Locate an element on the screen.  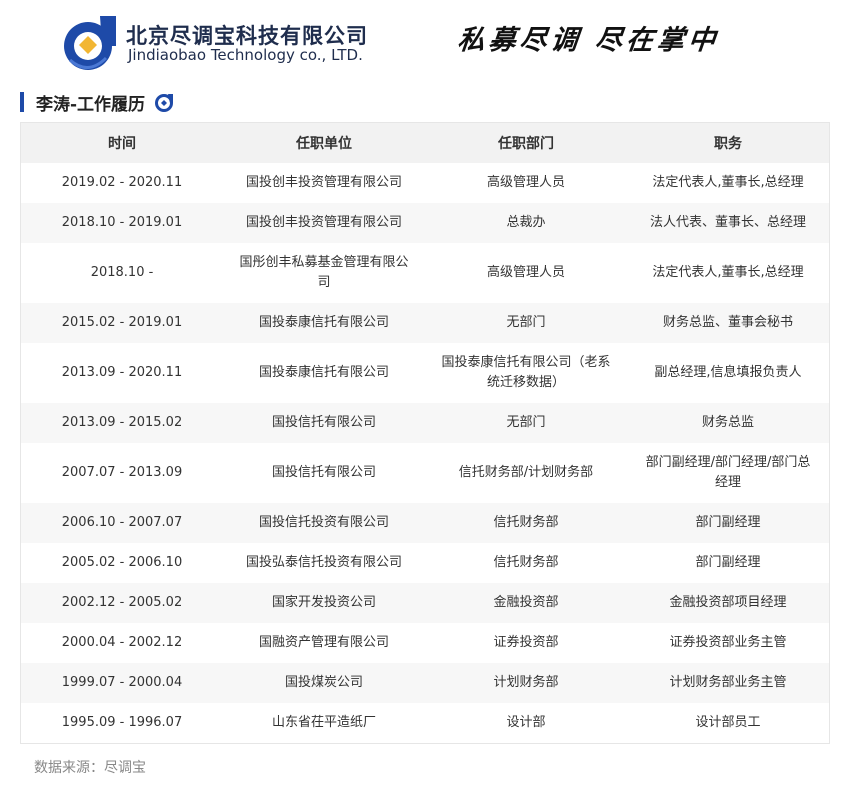
section-title: 李涛-工作履历 is located at coordinates (97, 103).